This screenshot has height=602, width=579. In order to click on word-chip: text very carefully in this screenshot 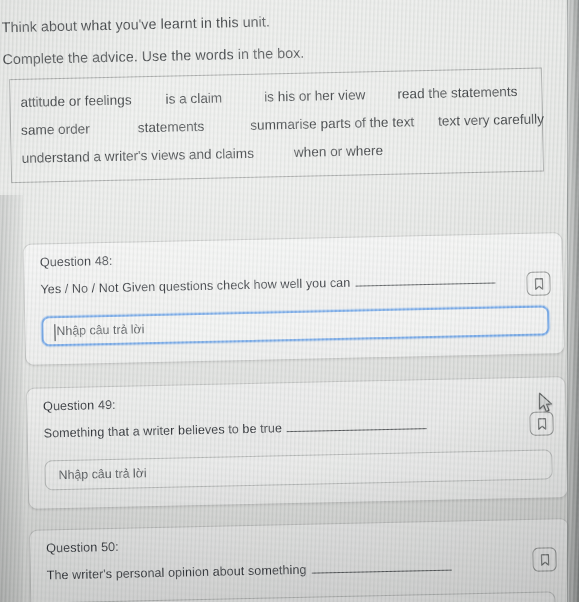, I will do `click(491, 119)`.